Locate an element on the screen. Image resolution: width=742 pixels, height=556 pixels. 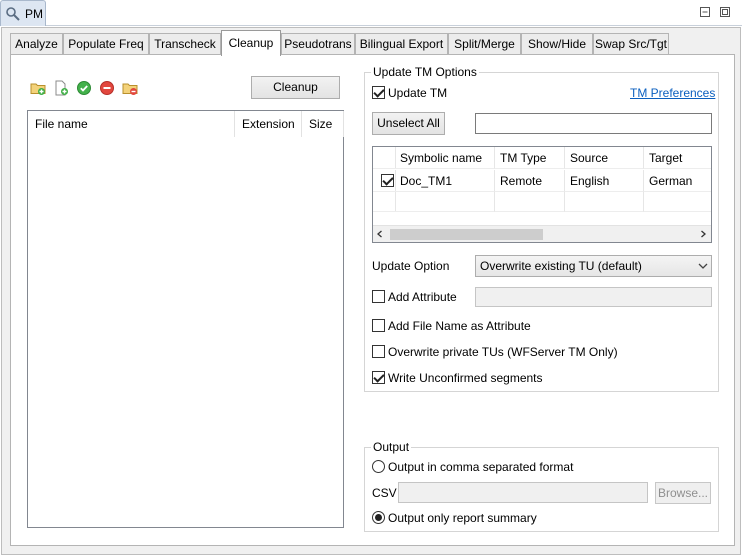
csv-path-input is located at coordinates (523, 492).